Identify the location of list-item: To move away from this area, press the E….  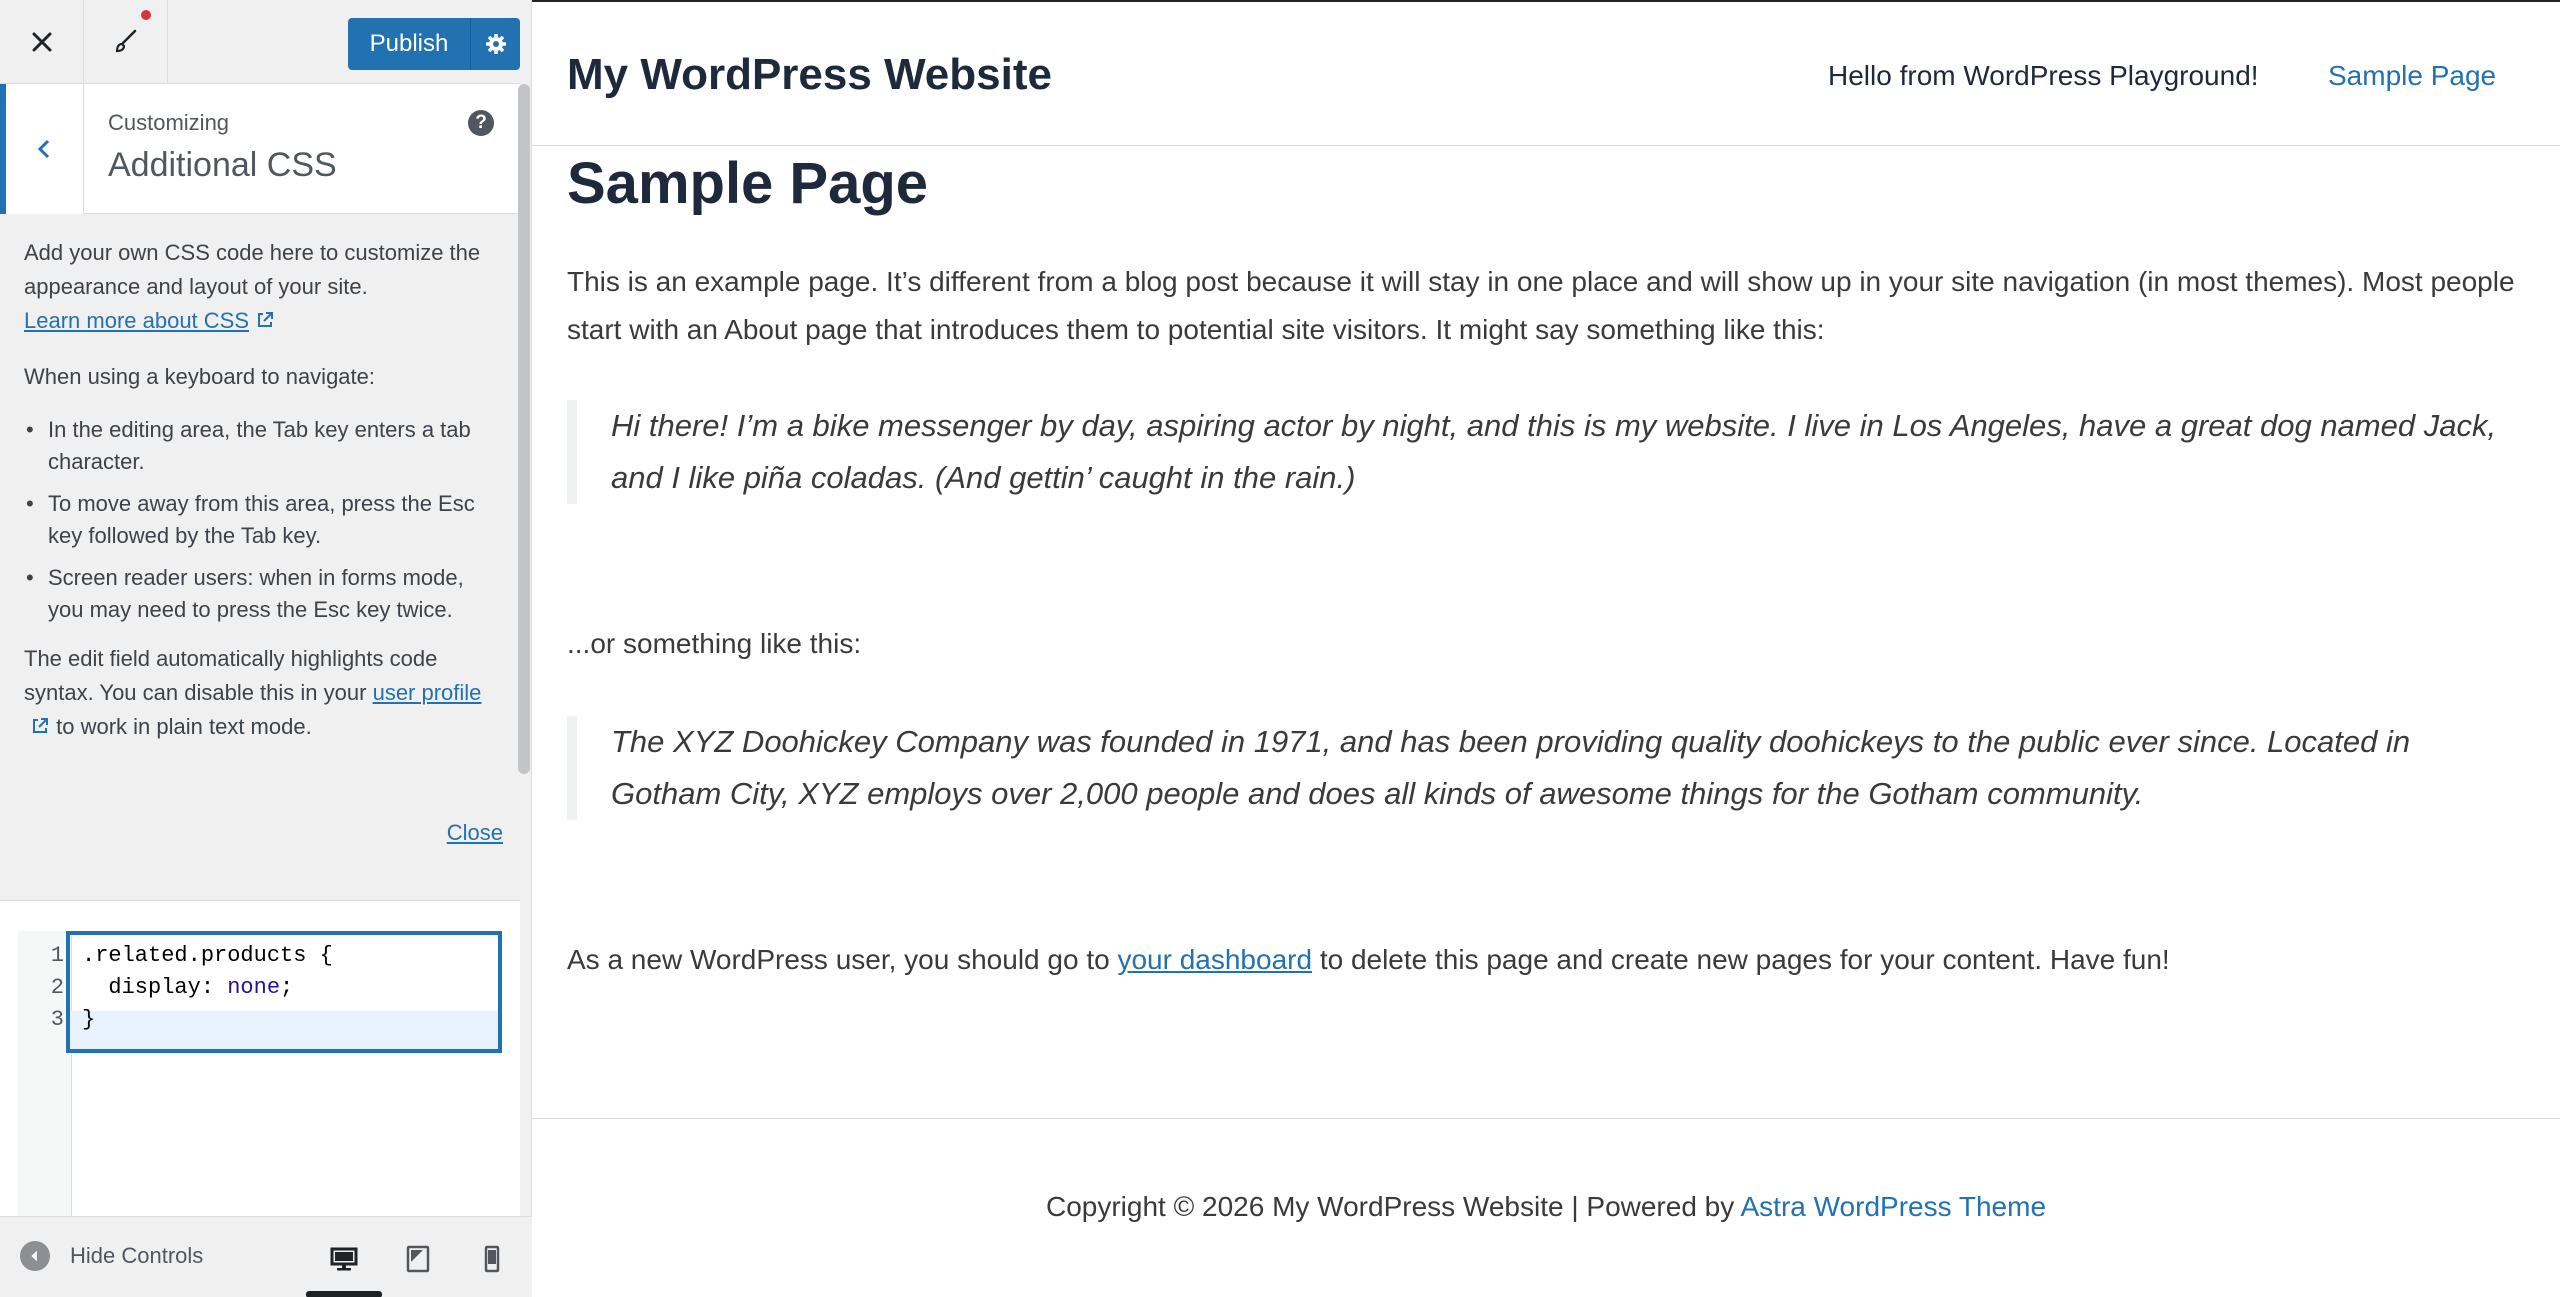
(262, 520).